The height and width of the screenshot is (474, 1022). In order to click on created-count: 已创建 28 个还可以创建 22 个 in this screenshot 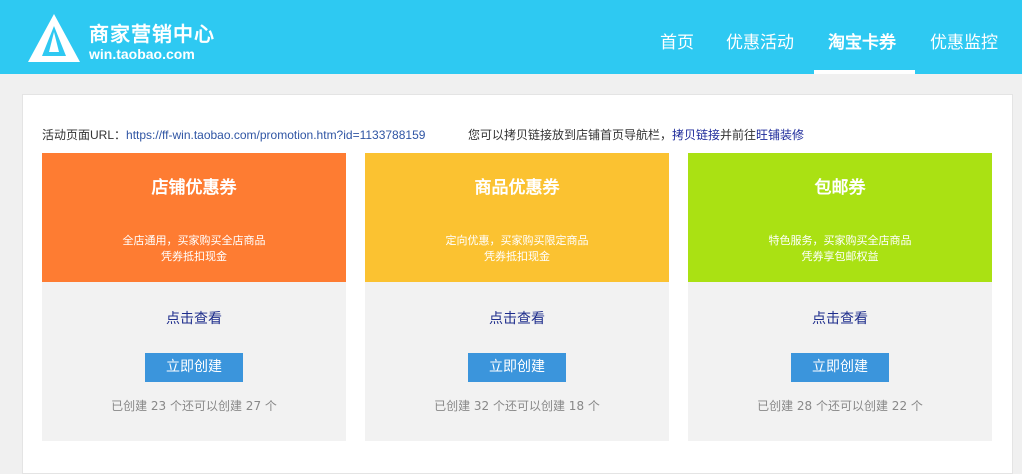, I will do `click(840, 406)`.